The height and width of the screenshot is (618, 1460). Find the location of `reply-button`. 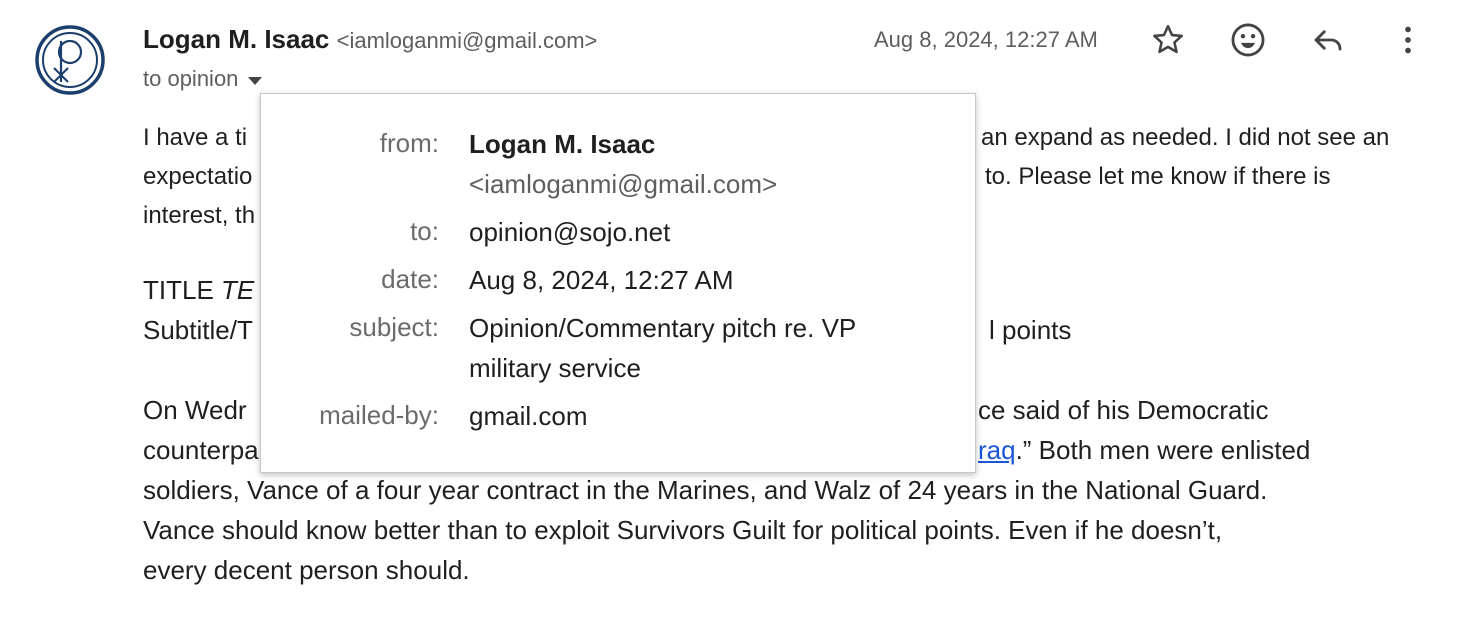

reply-button is located at coordinates (1328, 40).